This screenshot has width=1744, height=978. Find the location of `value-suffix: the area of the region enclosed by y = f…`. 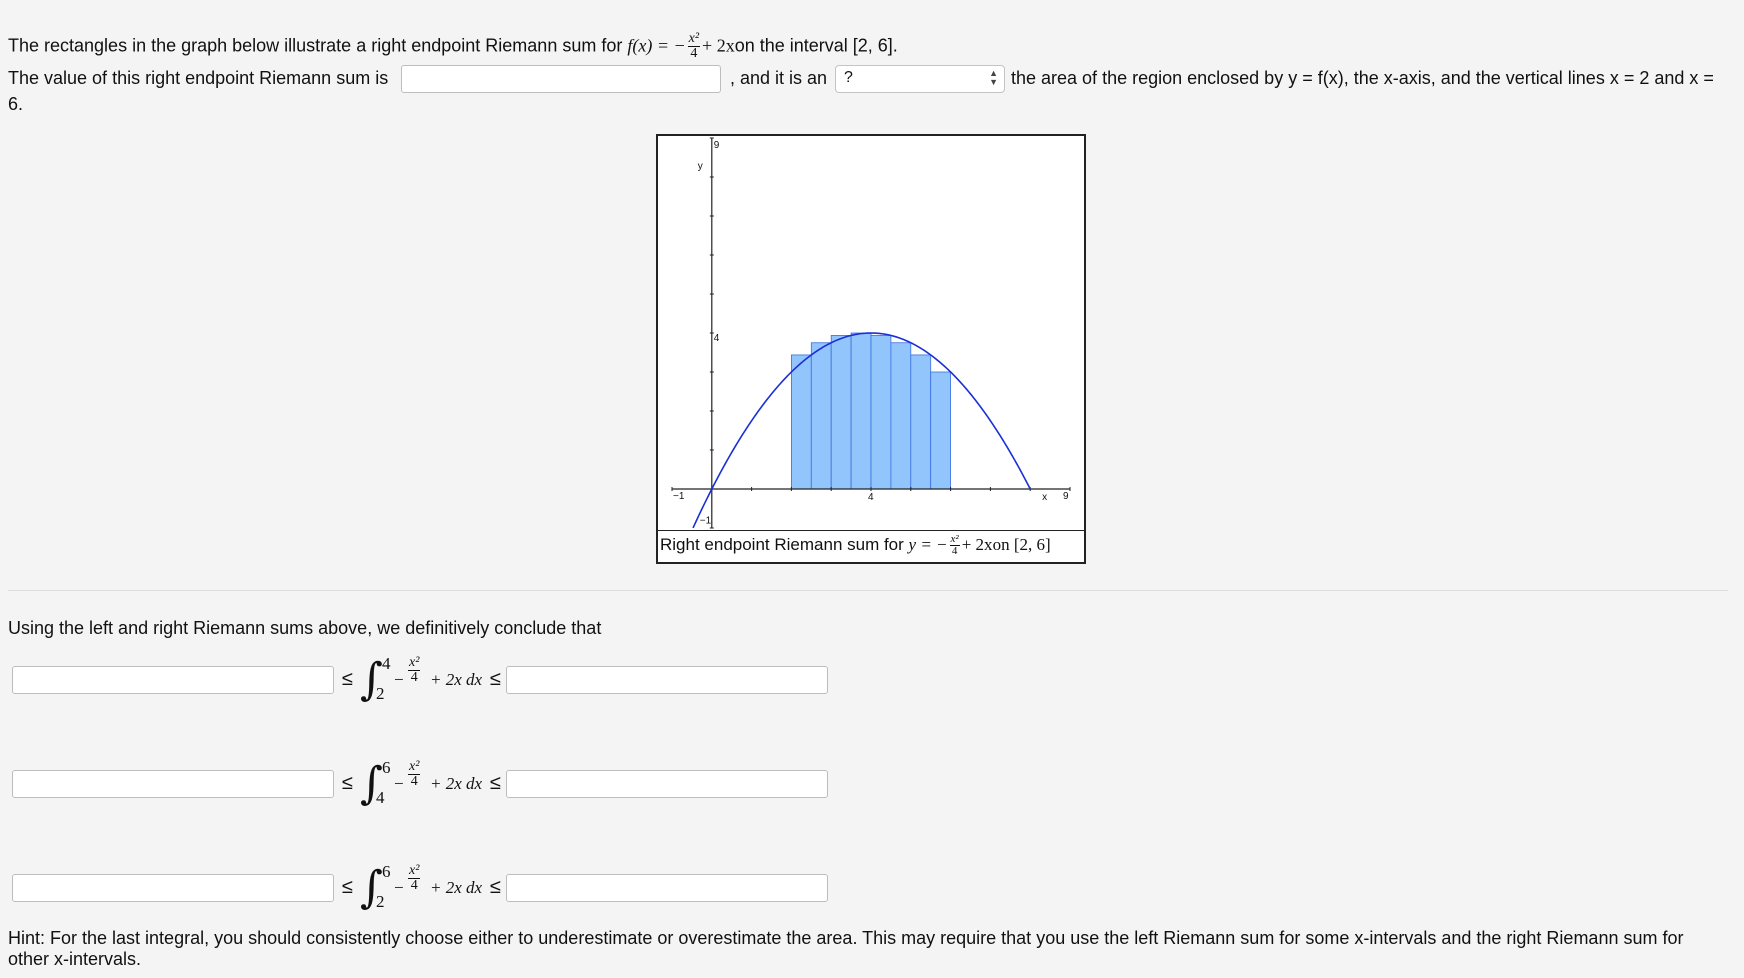

value-suffix: the area of the region enclosed by y = f… is located at coordinates (1362, 78).